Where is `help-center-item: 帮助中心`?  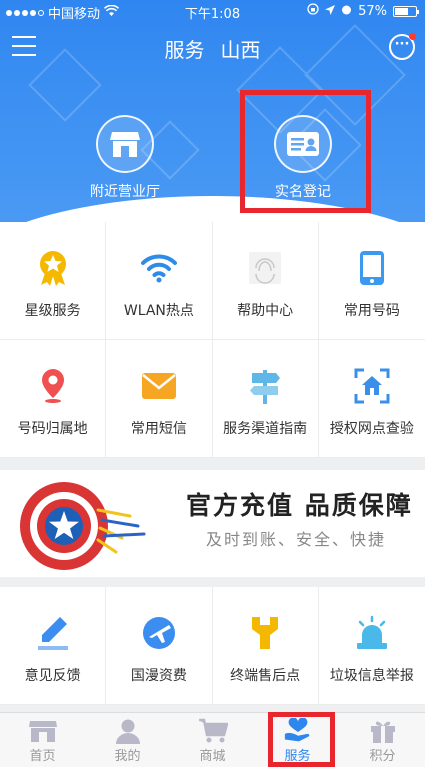 help-center-item: 帮助中心 is located at coordinates (265, 281).